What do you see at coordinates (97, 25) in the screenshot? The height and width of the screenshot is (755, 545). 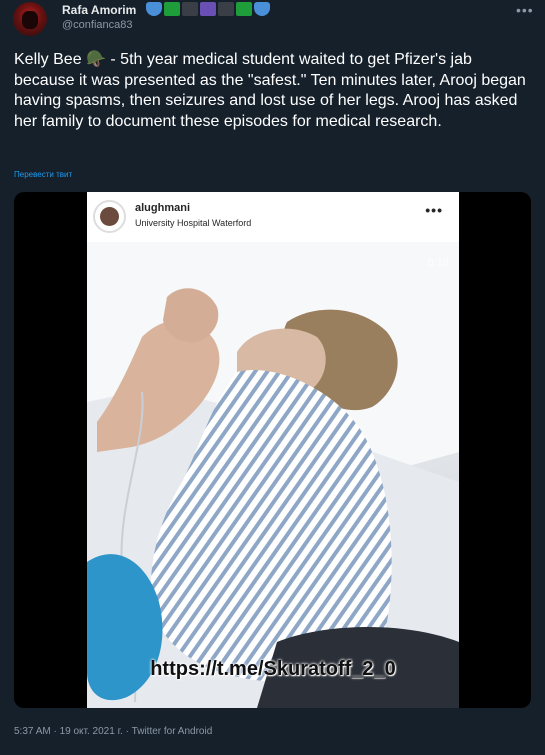 I see `author-handle: @confianca83` at bounding box center [97, 25].